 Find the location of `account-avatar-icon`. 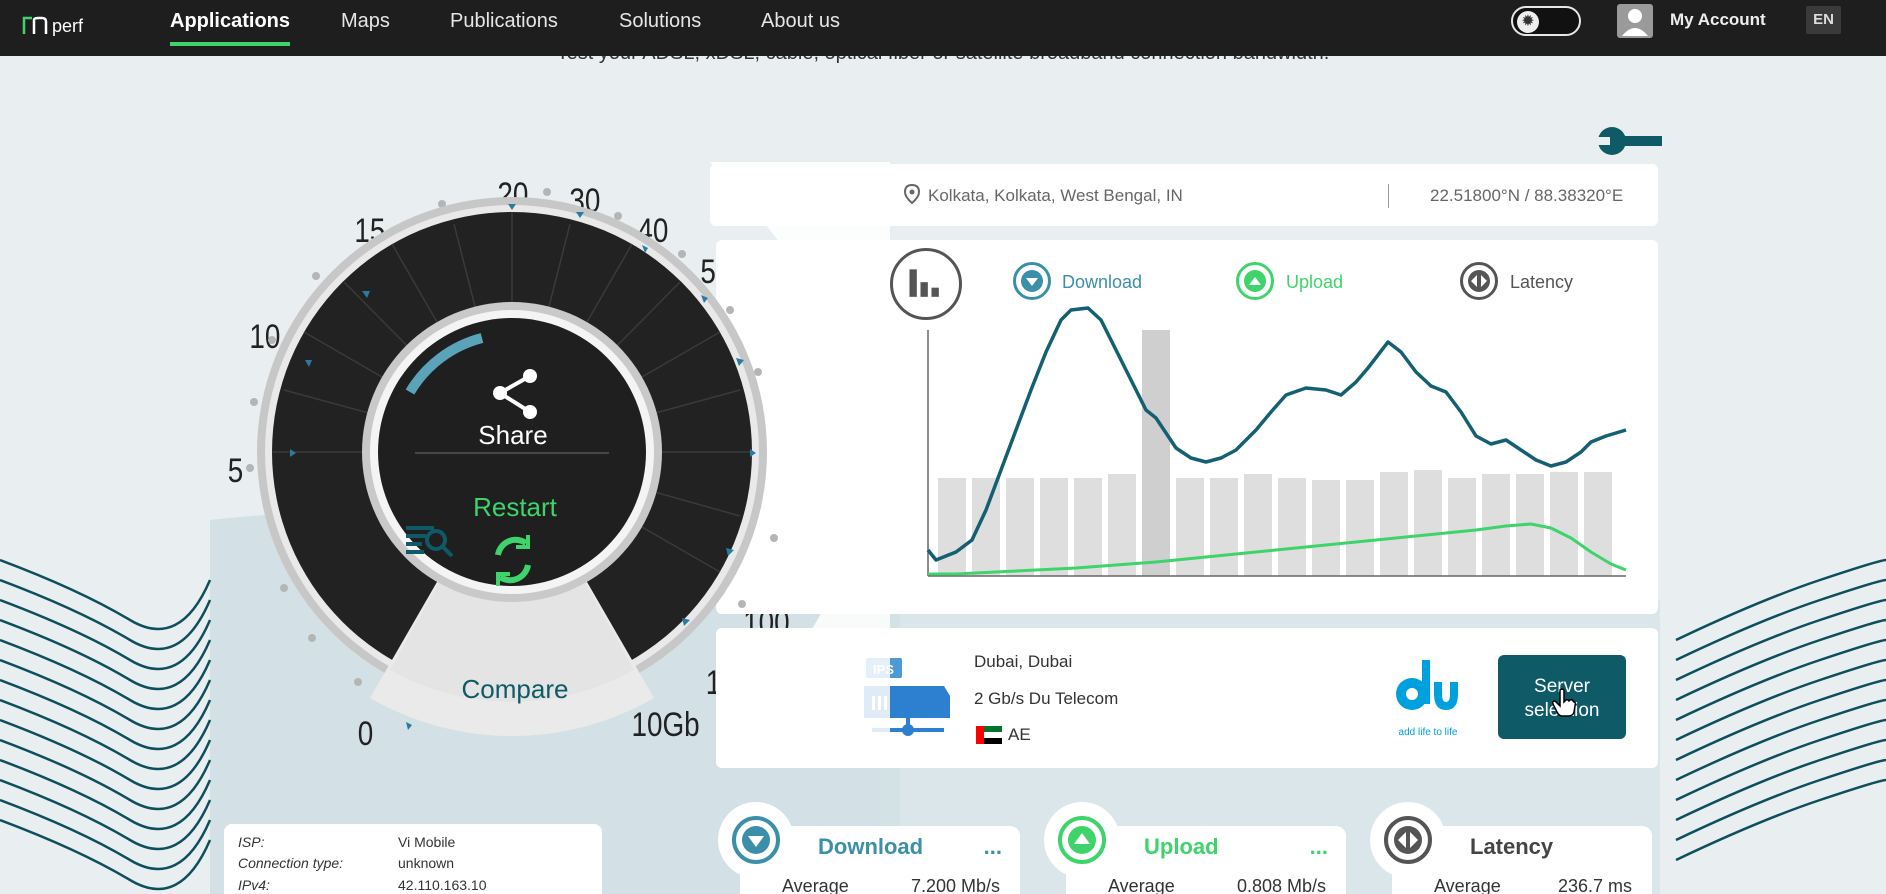

account-avatar-icon is located at coordinates (1635, 21).